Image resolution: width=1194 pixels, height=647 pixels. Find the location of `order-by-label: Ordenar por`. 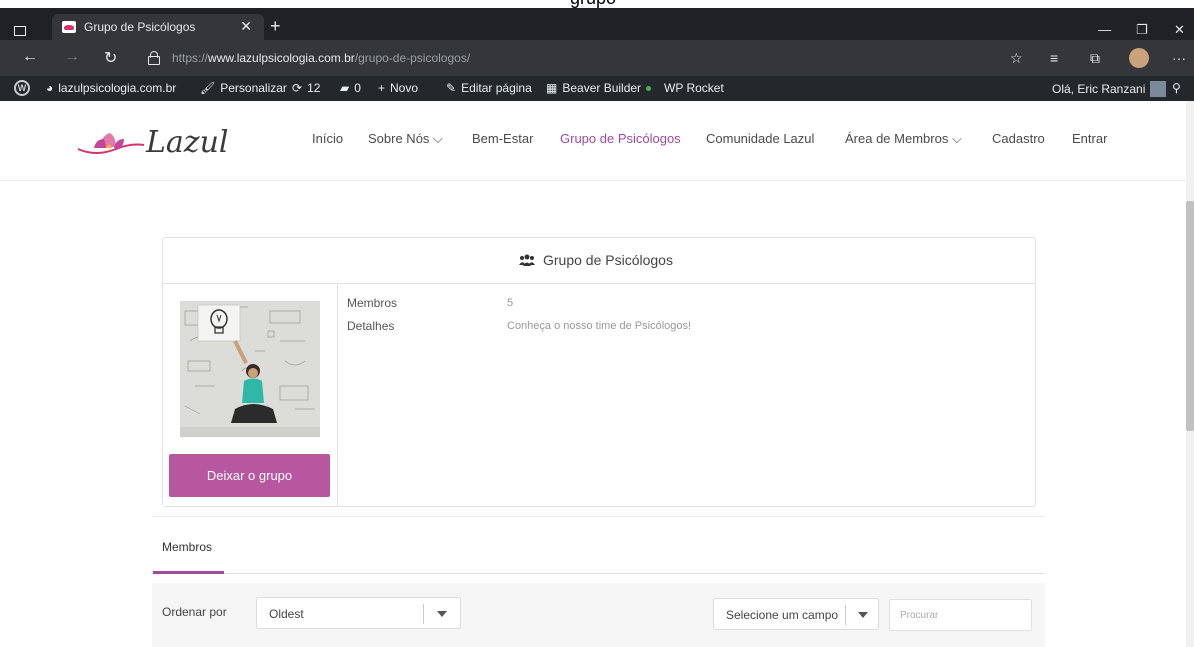

order-by-label: Ordenar por is located at coordinates (194, 612).